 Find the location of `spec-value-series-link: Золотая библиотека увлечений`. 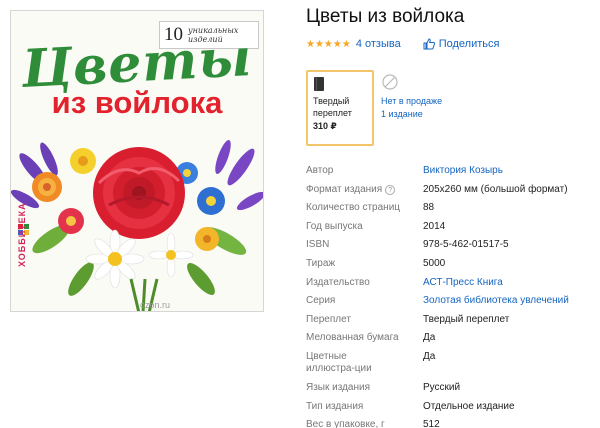

spec-value-series-link: Золотая библиотека увлечений is located at coordinates (496, 301).